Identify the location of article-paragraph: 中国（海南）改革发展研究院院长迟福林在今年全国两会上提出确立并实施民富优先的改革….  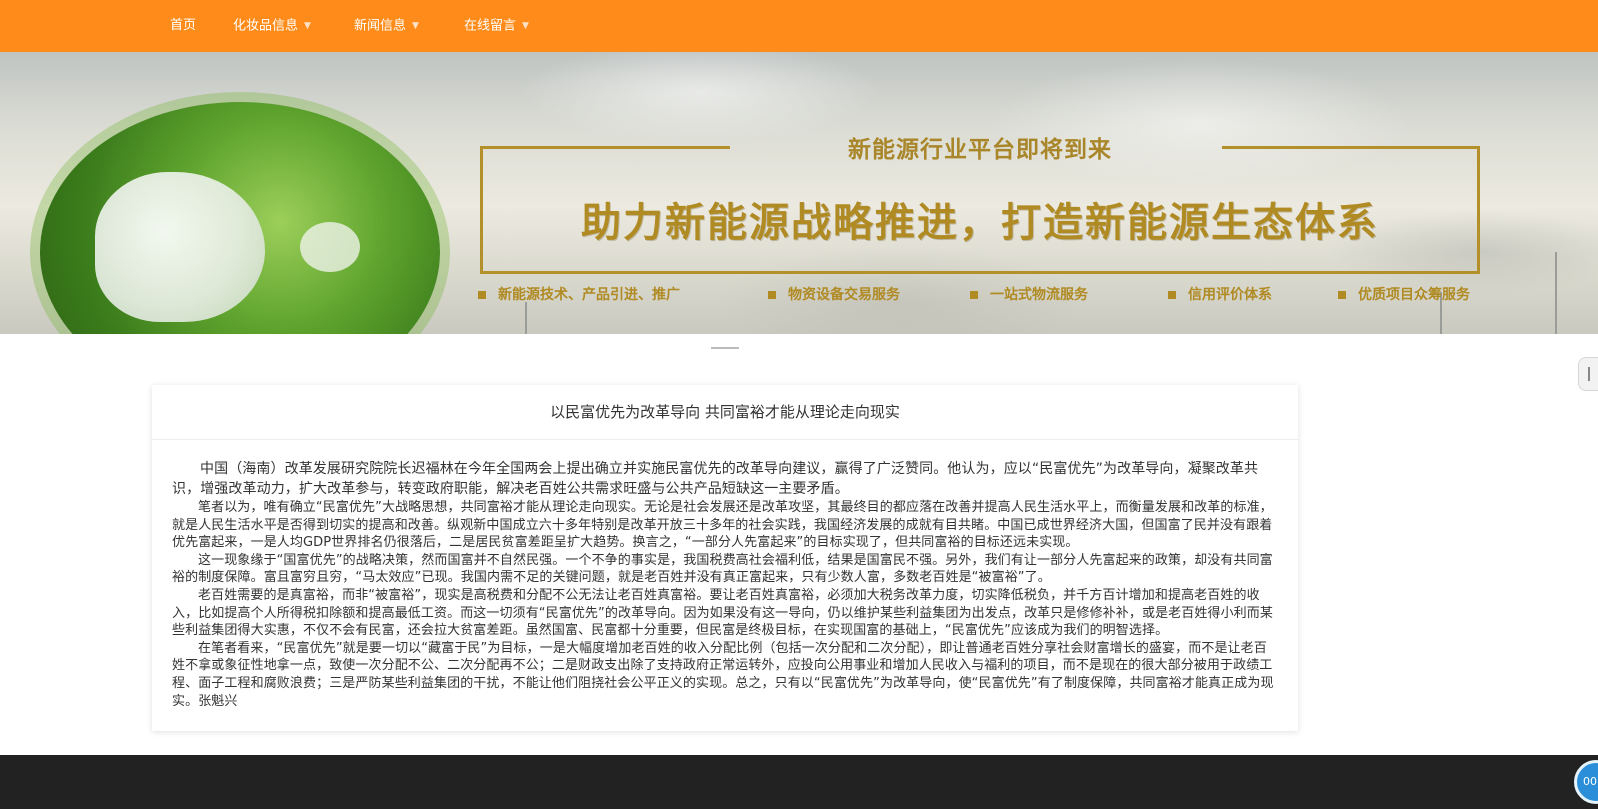
(715, 479).